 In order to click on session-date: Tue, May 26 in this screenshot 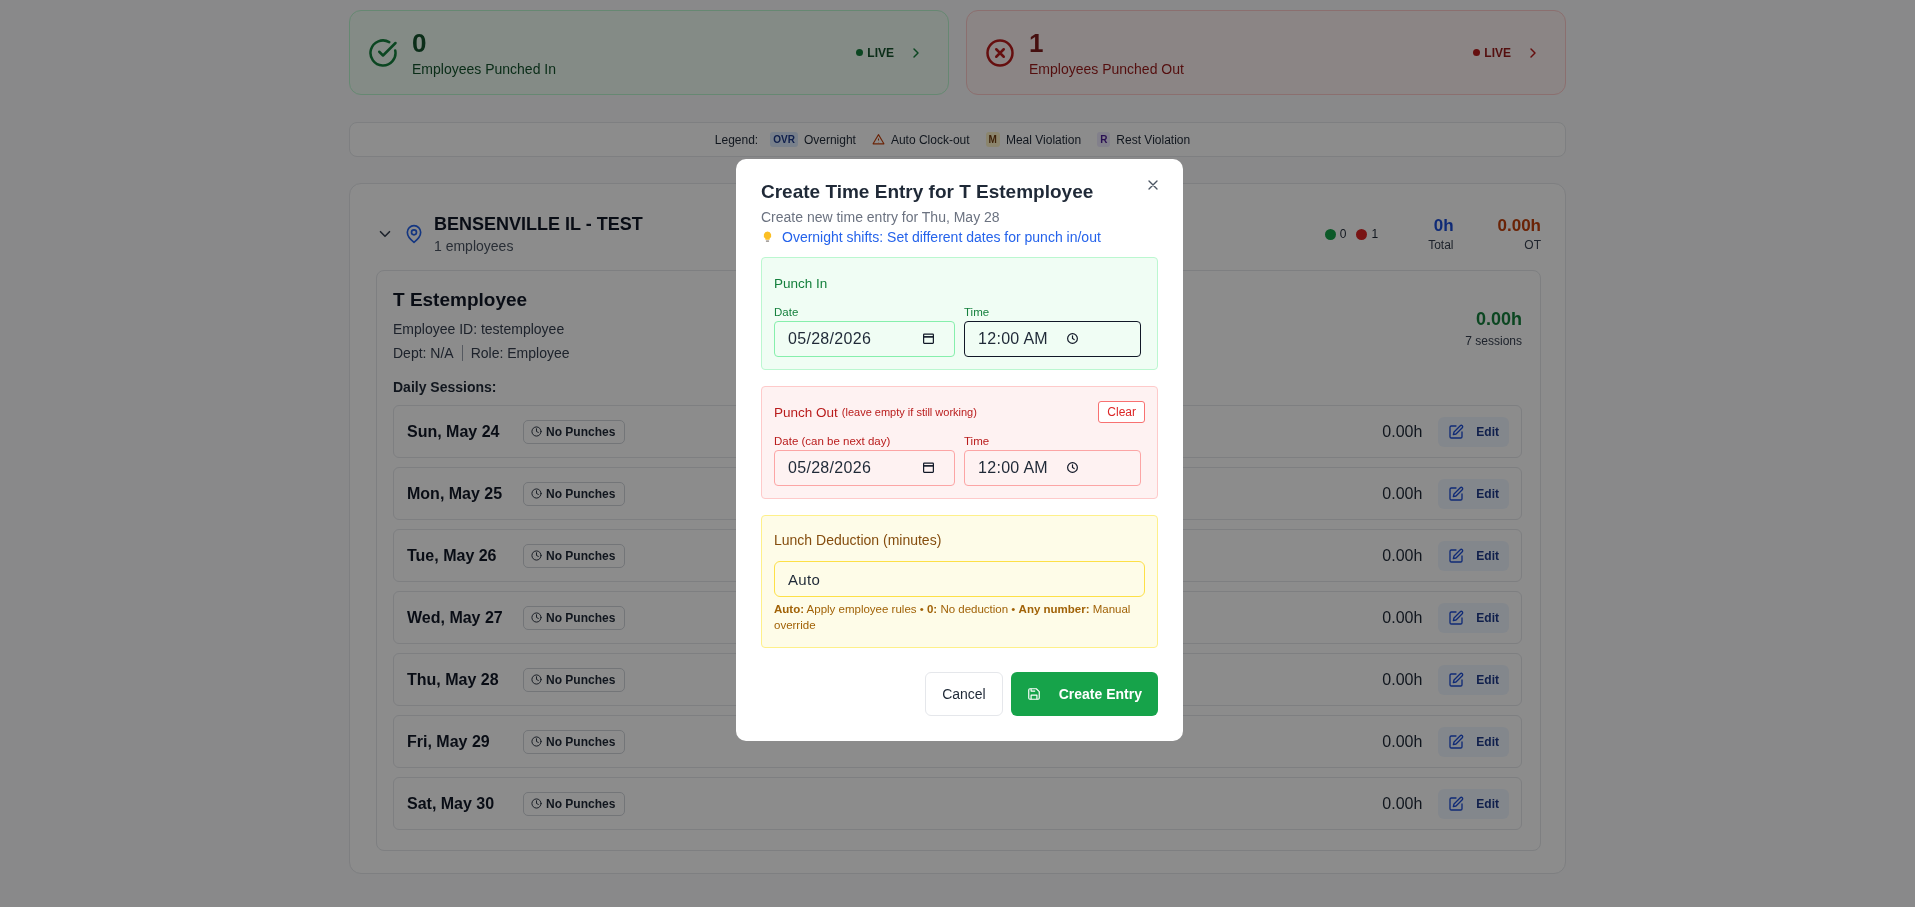, I will do `click(452, 555)`.